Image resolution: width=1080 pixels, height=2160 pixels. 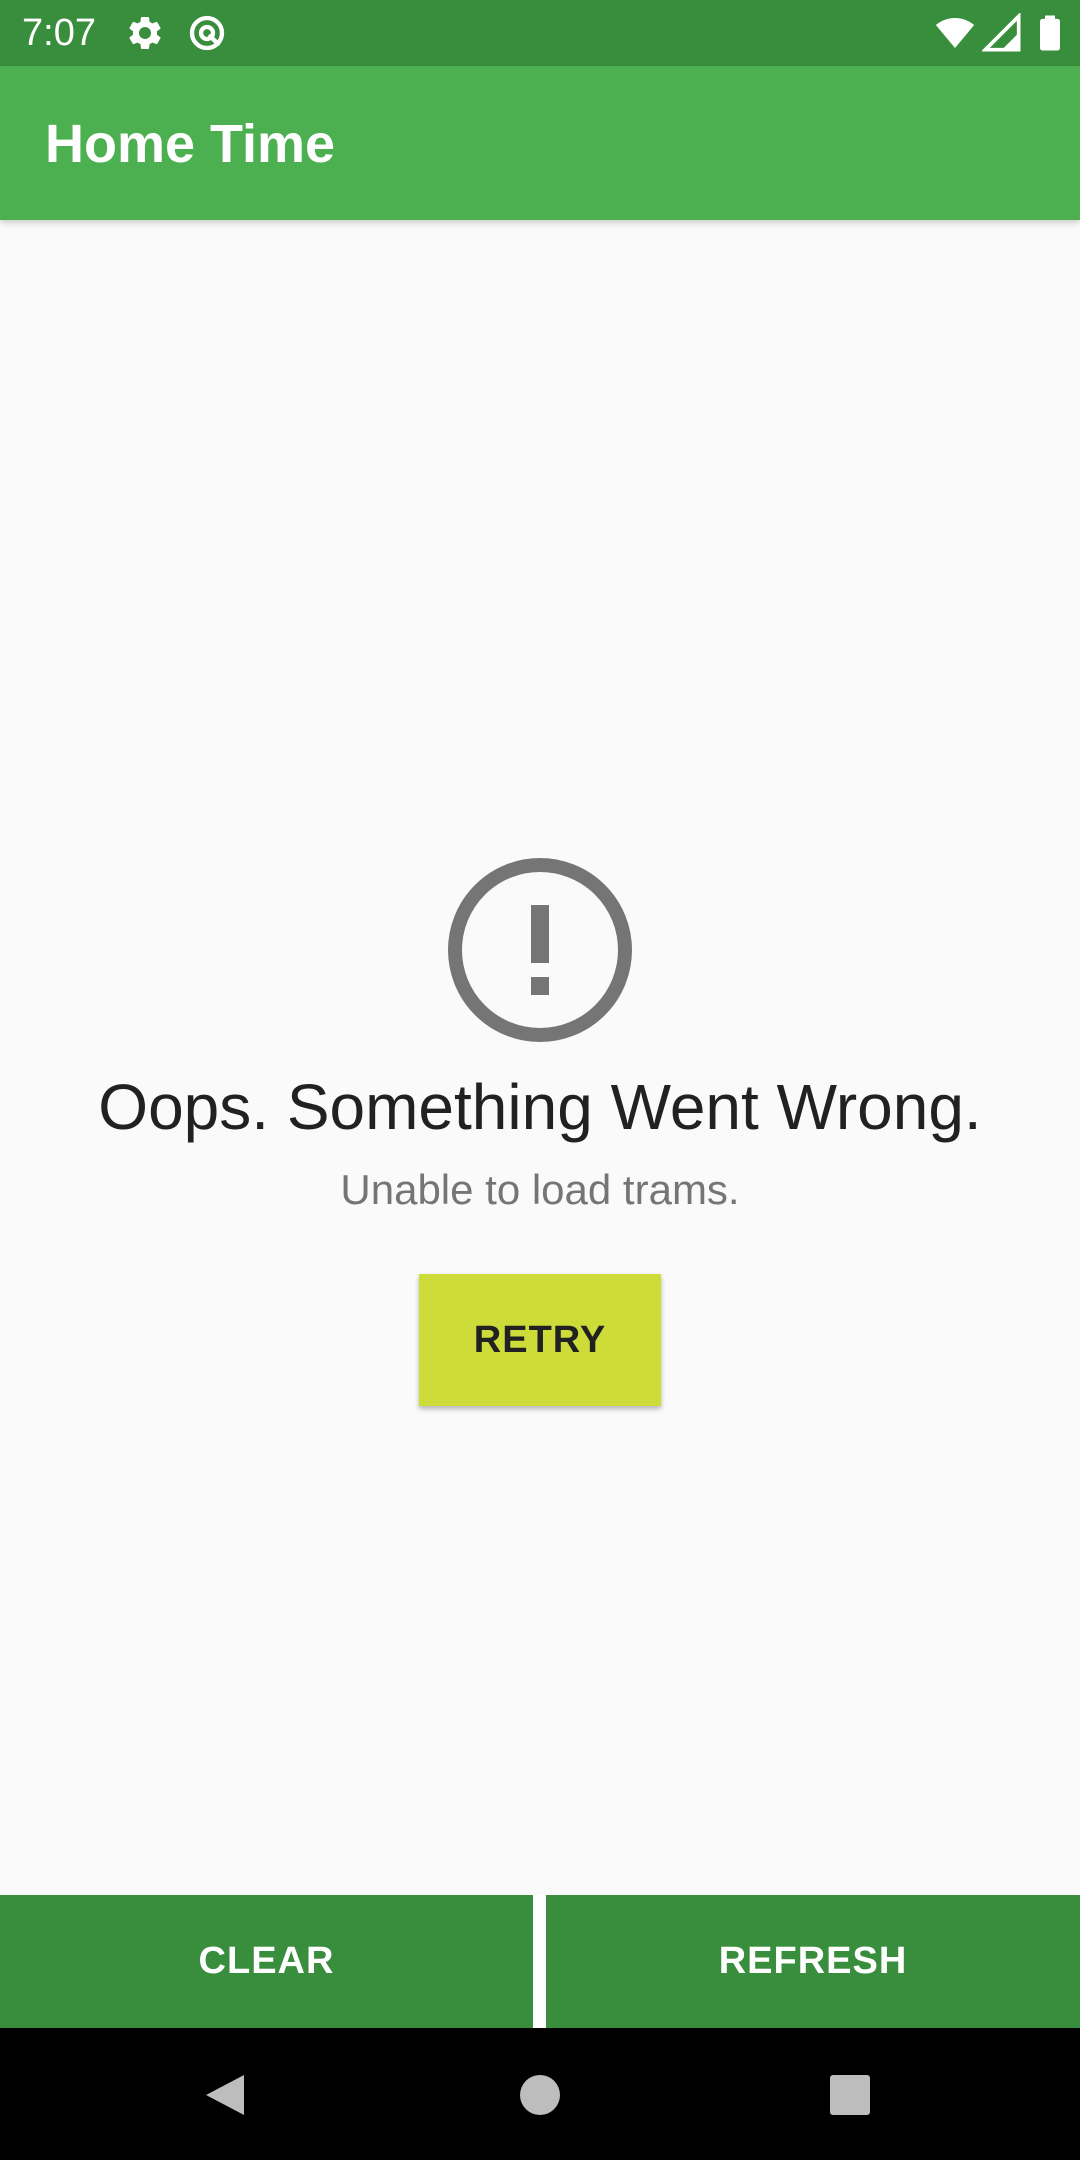 What do you see at coordinates (540, 950) in the screenshot?
I see `exclamation-circle-icon` at bounding box center [540, 950].